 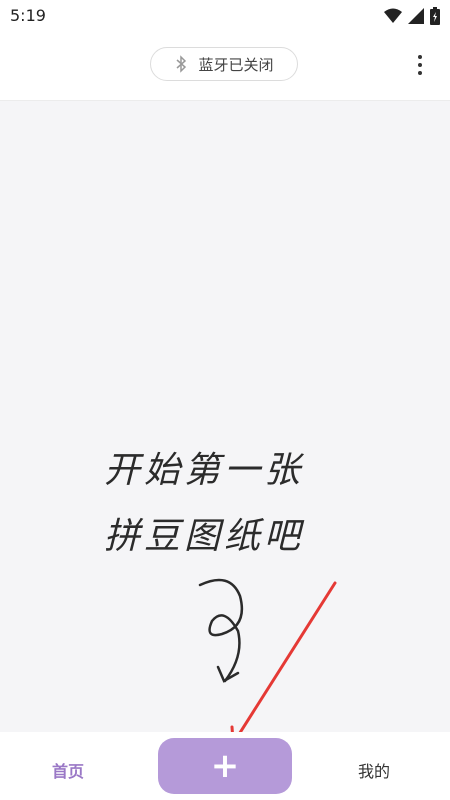 What do you see at coordinates (283, 656) in the screenshot?
I see `red-pointer-arrow` at bounding box center [283, 656].